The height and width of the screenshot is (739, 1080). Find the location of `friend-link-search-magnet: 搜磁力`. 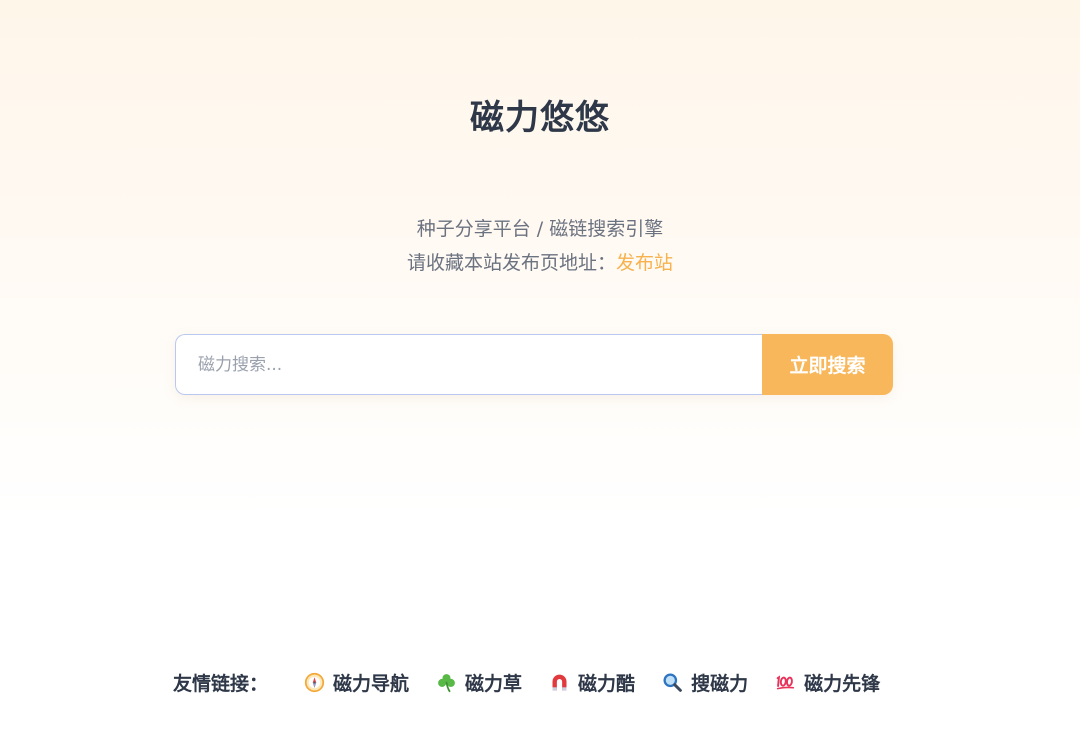

friend-link-search-magnet: 搜磁力 is located at coordinates (705, 682).